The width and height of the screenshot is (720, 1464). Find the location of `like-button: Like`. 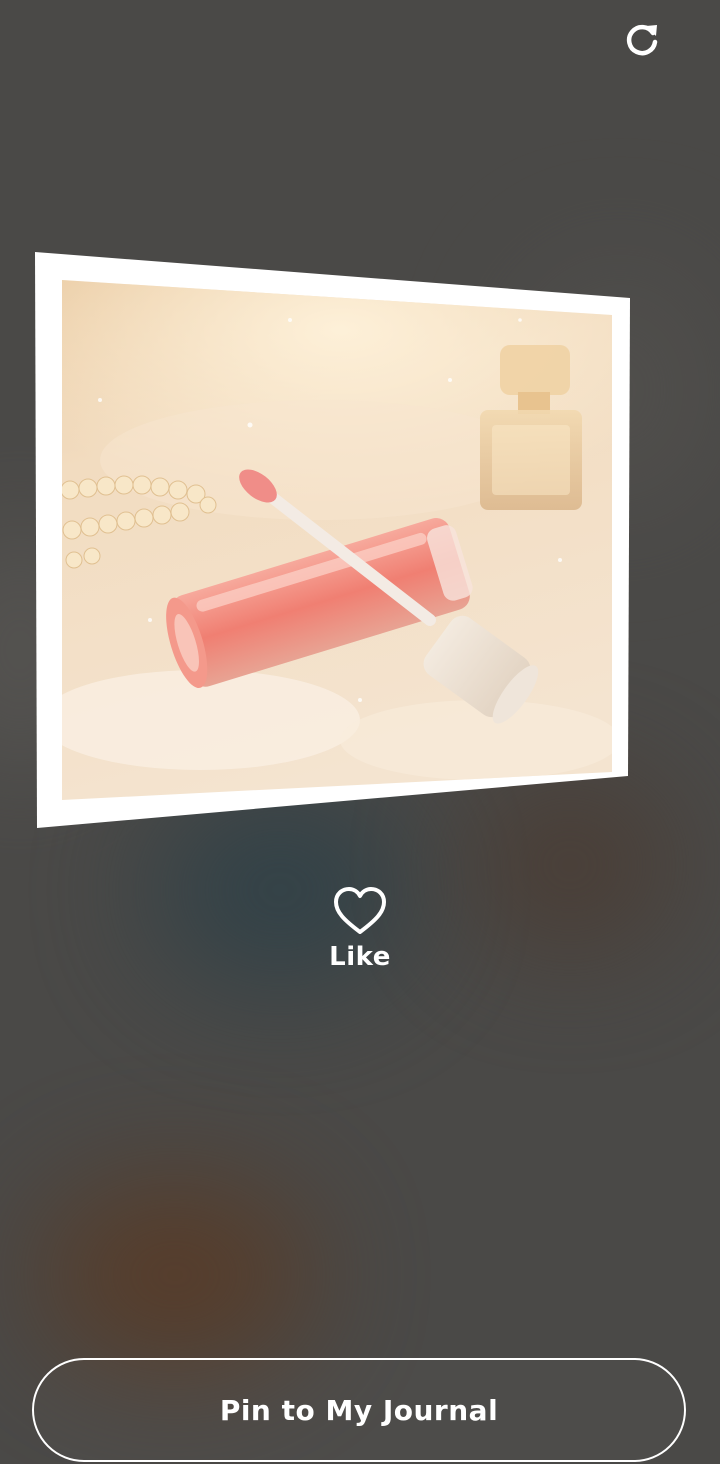

like-button: Like is located at coordinates (360, 929).